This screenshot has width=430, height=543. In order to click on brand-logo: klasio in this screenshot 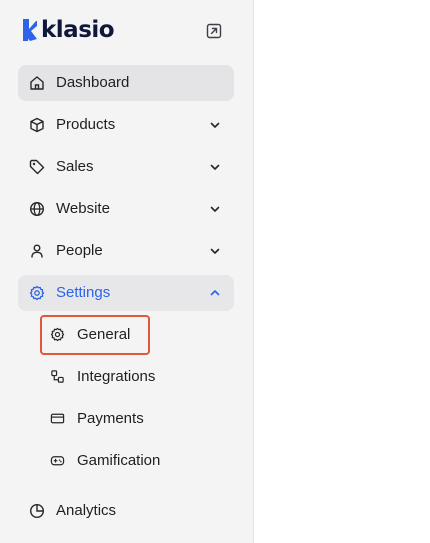, I will do `click(68, 30)`.